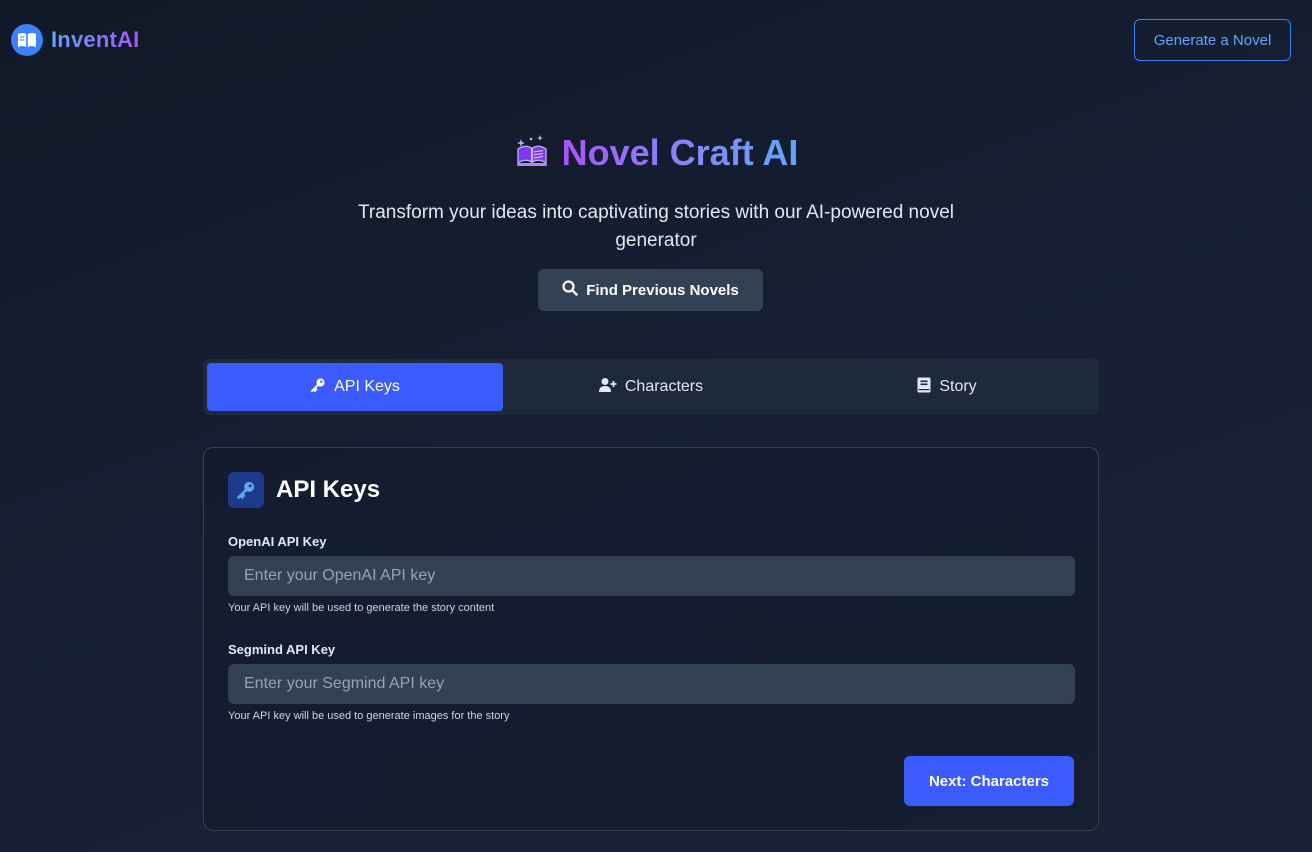  I want to click on top-nav: InventAI Generate a Novel, so click(656, 40).